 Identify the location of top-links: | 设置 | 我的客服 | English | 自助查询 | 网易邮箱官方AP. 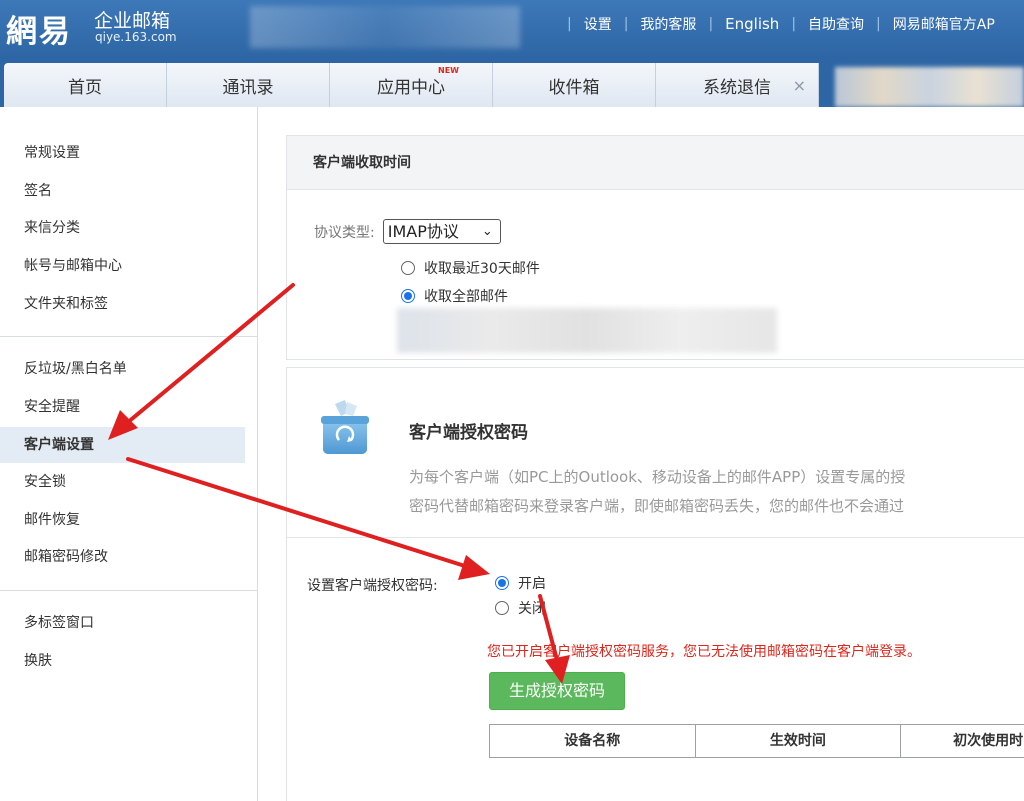
(781, 24).